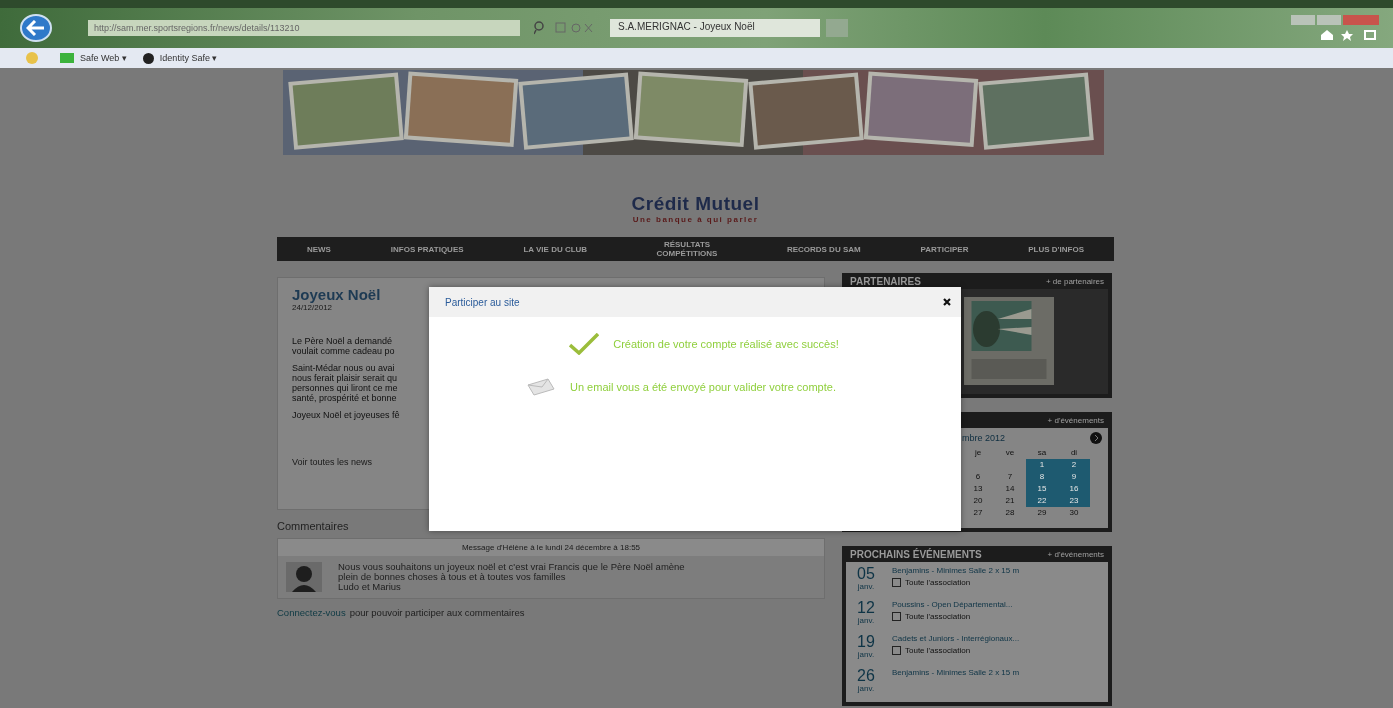 This screenshot has width=1393, height=708. Describe the element at coordinates (343, 368) in the screenshot. I see `article-text: Saint-Médar nous ou avai` at that location.